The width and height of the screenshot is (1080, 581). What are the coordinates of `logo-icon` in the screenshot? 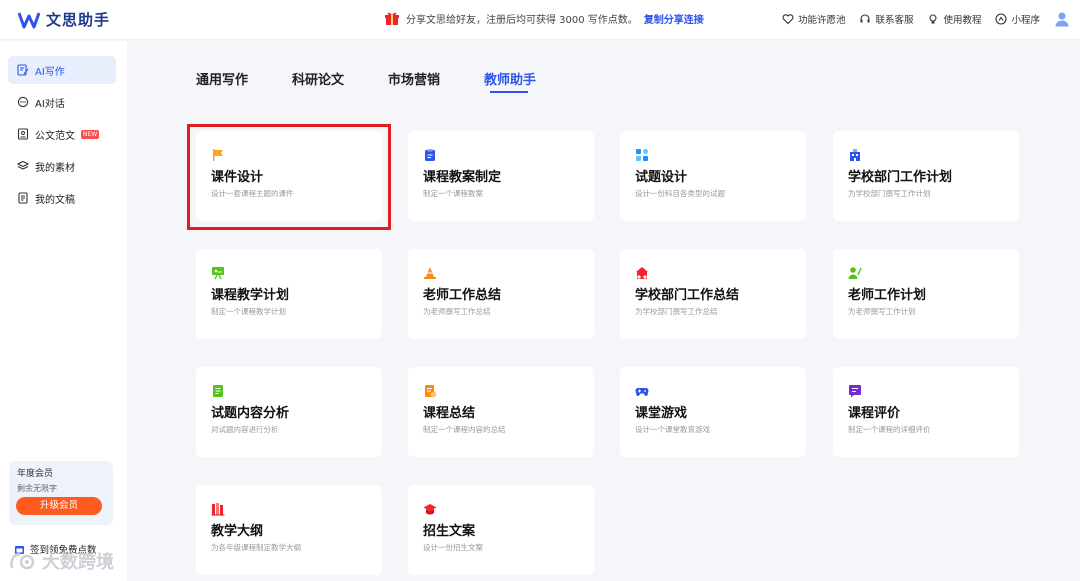 It's located at (29, 19).